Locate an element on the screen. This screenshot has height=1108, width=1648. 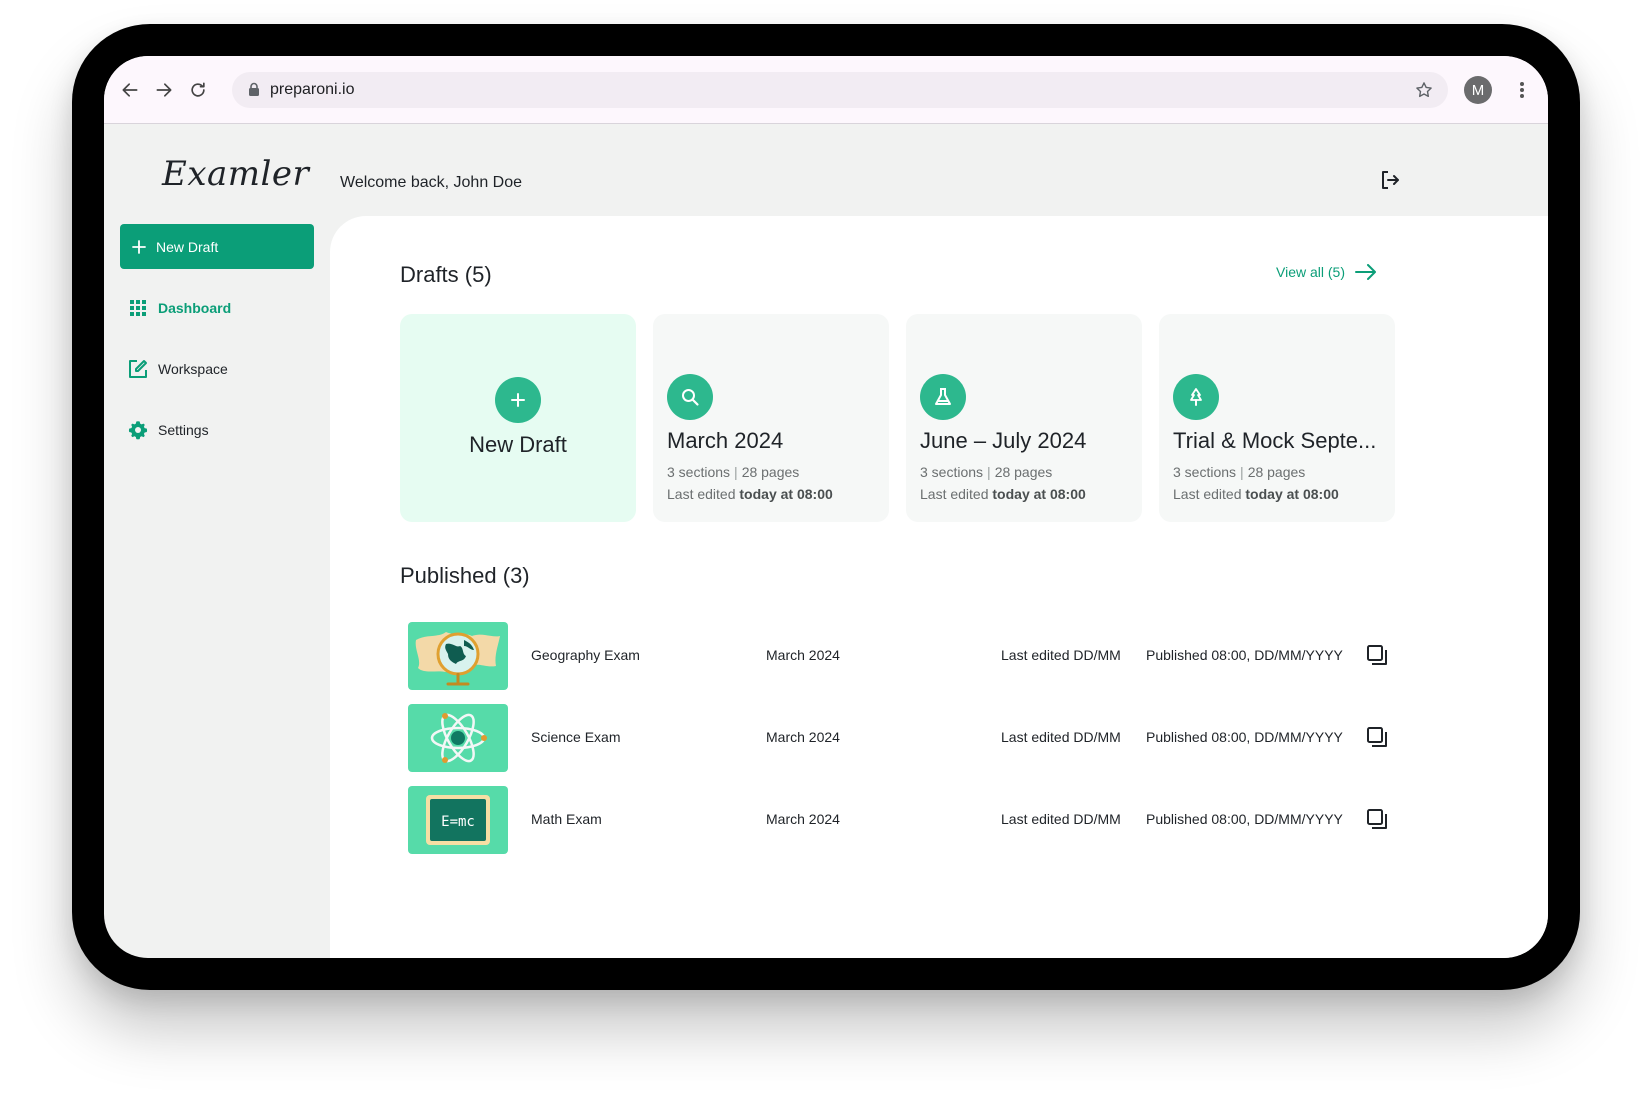
browser-menu-button is located at coordinates (1522, 90).